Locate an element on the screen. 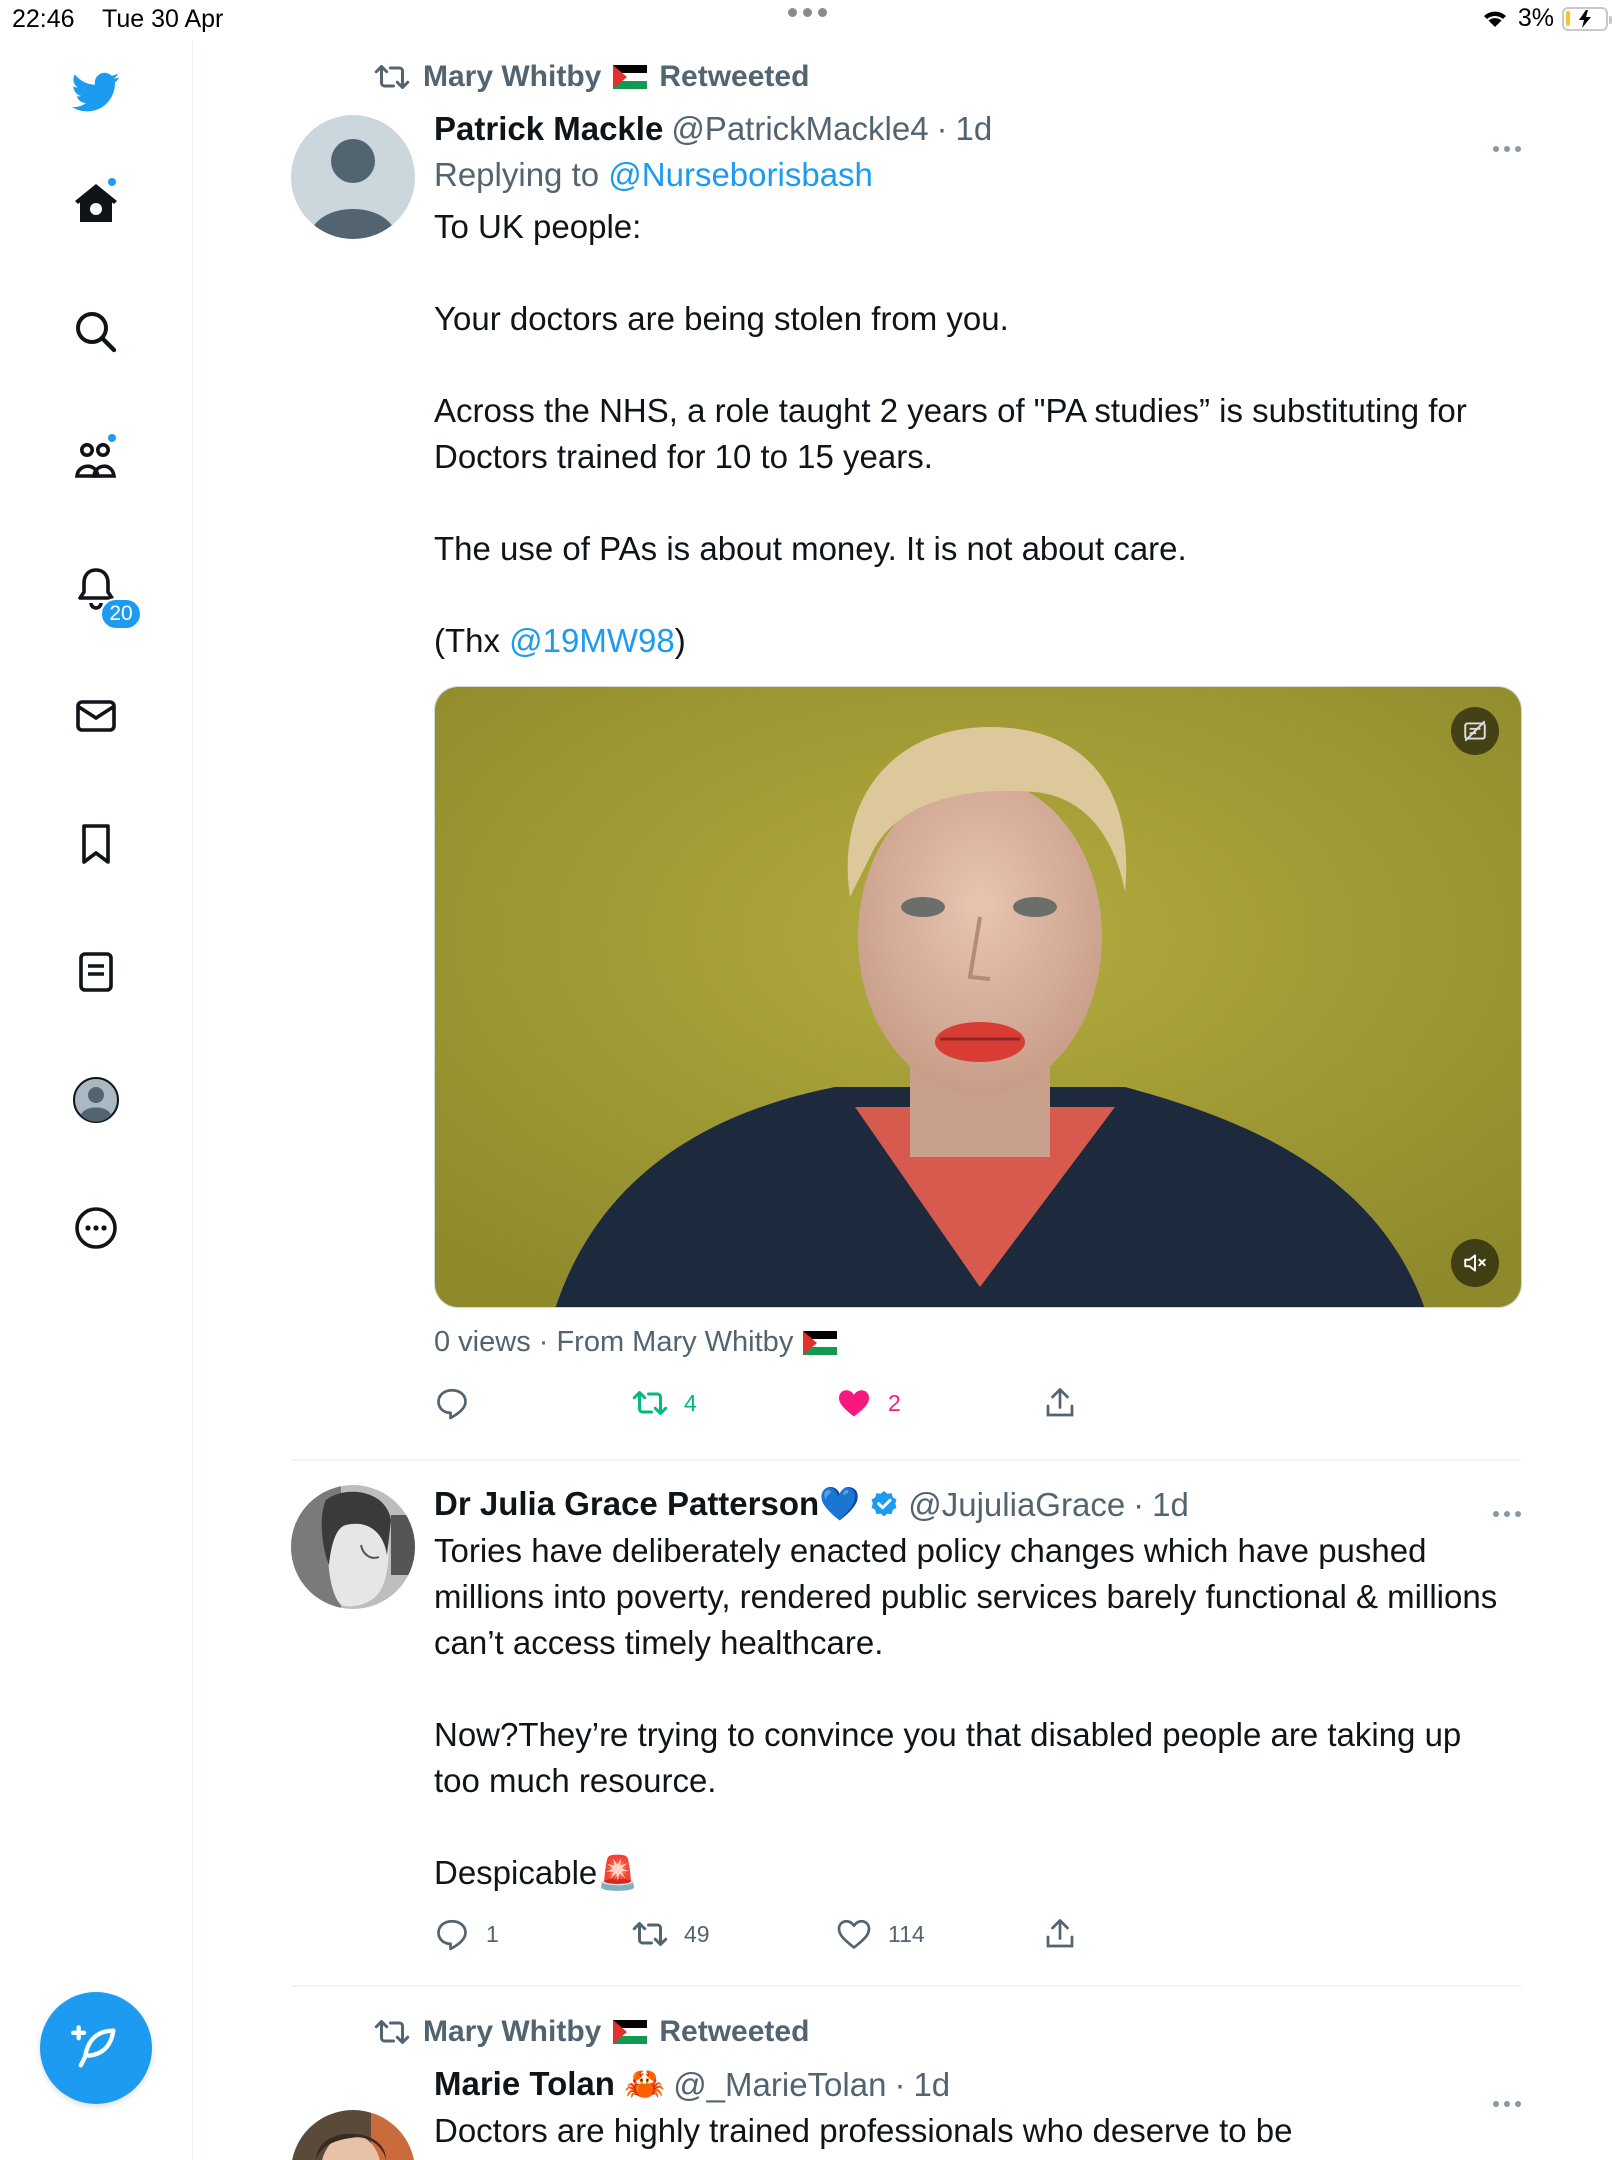 Image resolution: width=1620 pixels, height=2160 pixels. sidebar-nav: 20 is located at coordinates (96, 1100).